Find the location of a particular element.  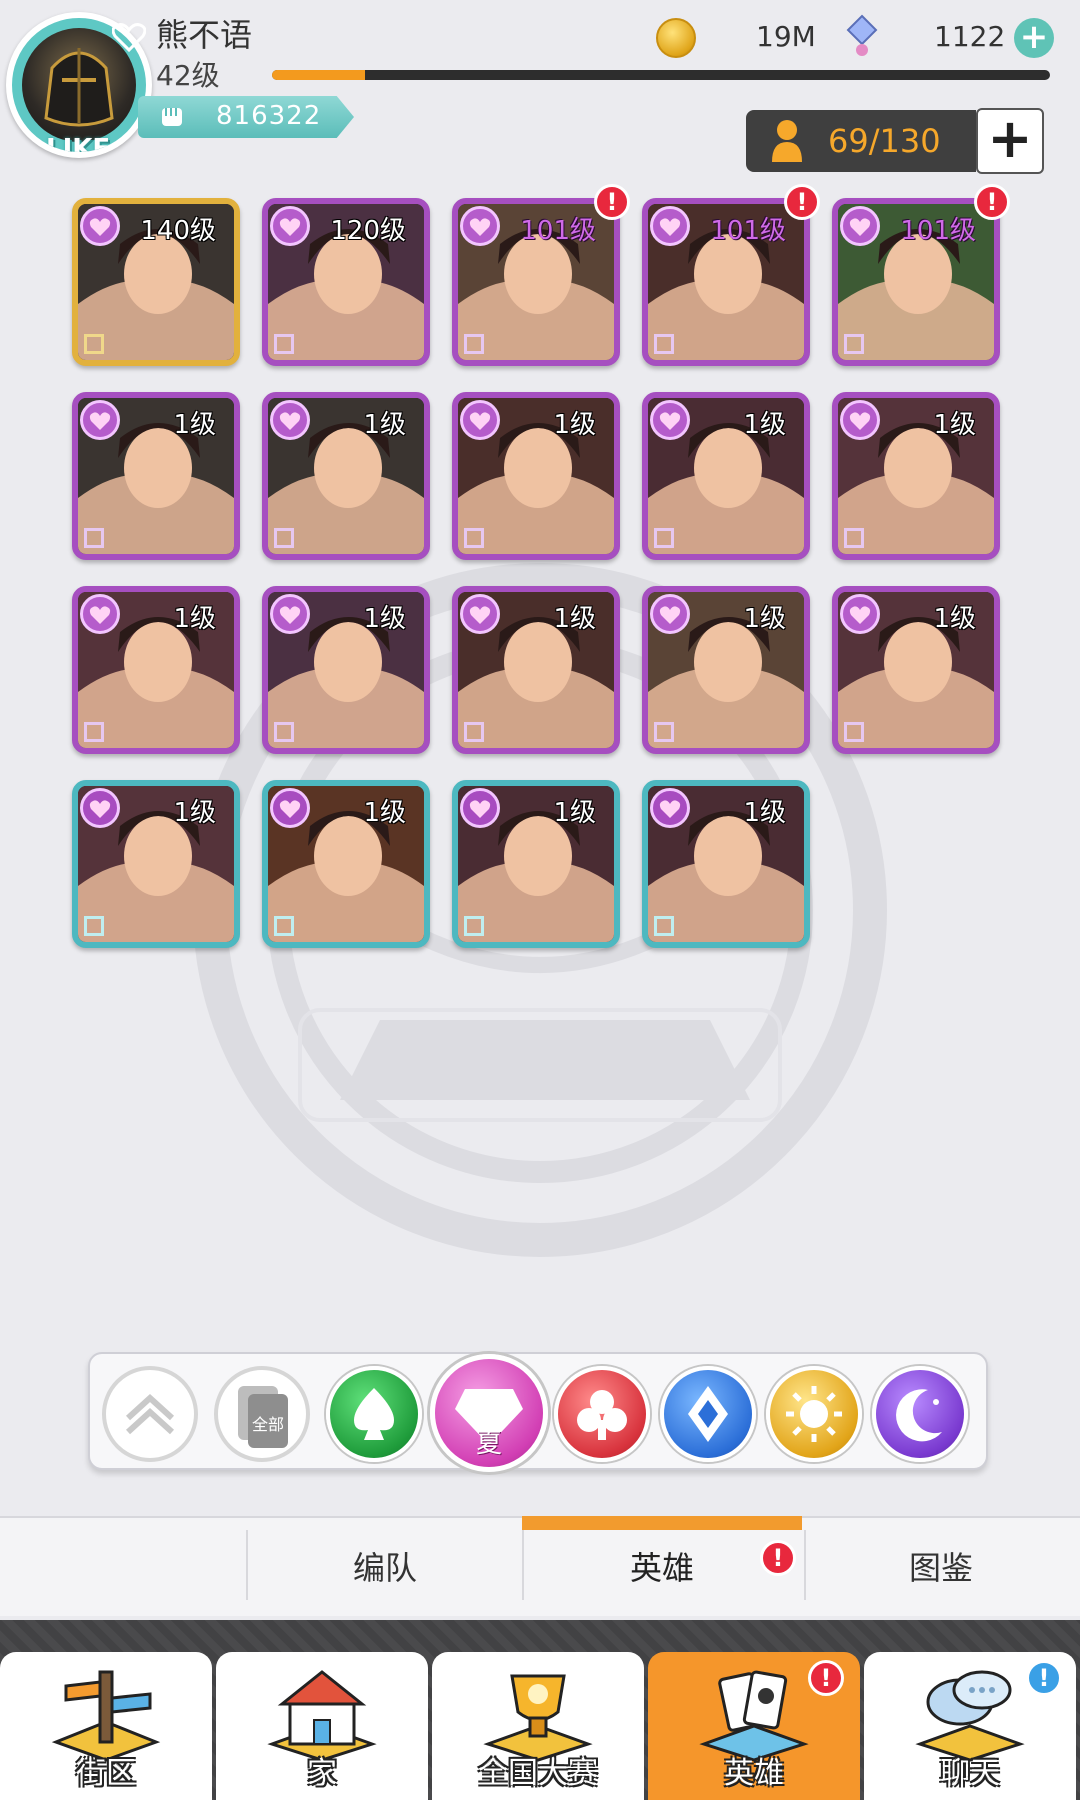

tab-heroes: 英雄 is located at coordinates (662, 1568).